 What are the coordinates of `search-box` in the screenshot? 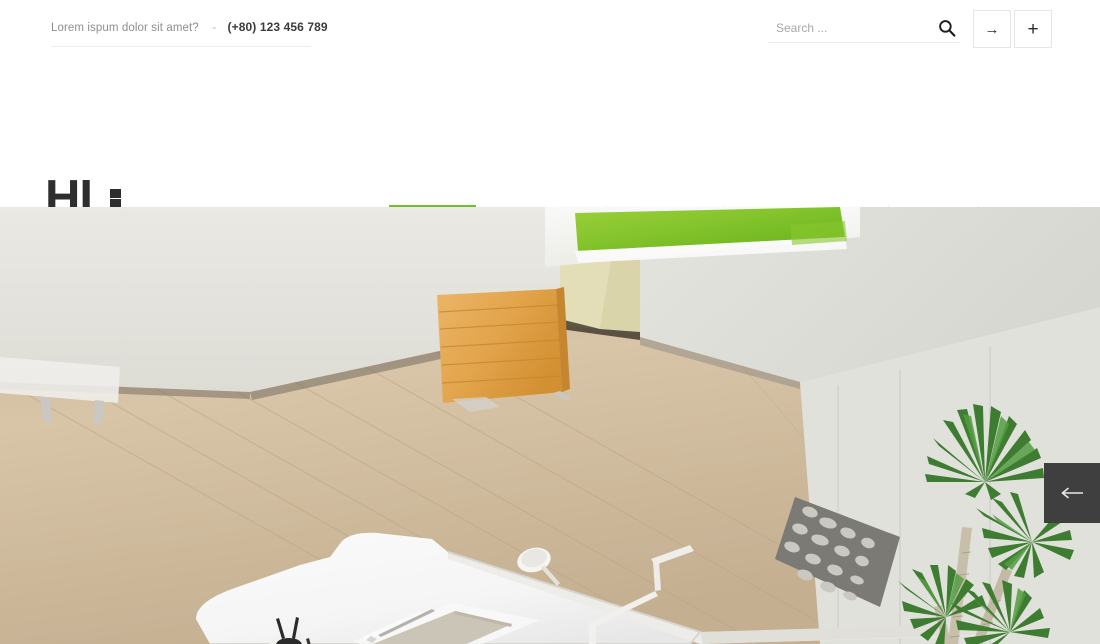 It's located at (864, 28).